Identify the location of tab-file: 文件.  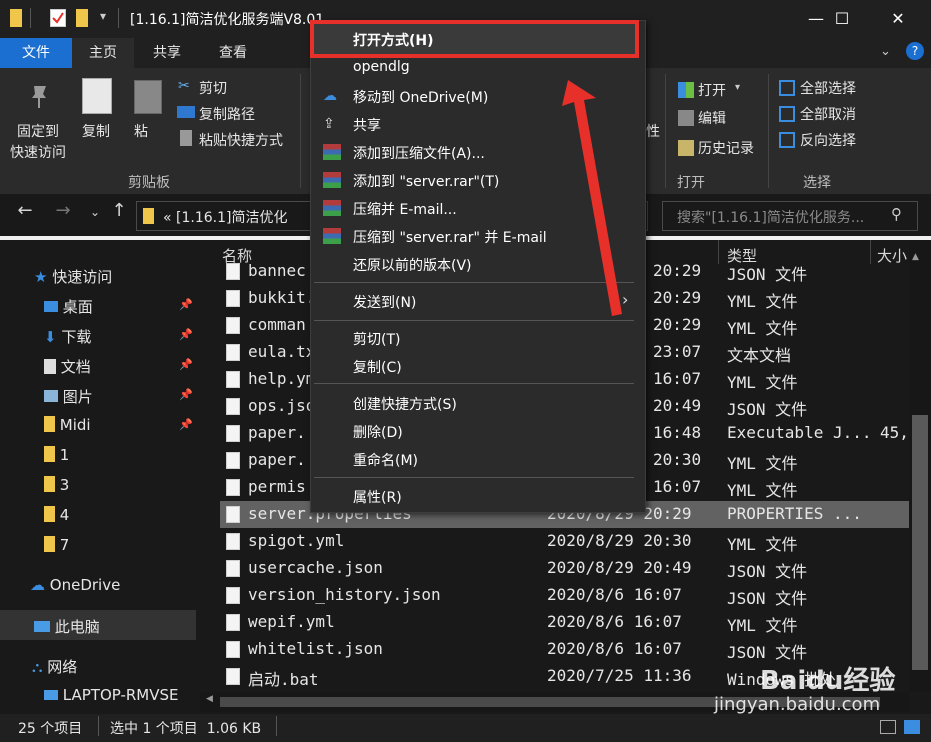
(36, 53).